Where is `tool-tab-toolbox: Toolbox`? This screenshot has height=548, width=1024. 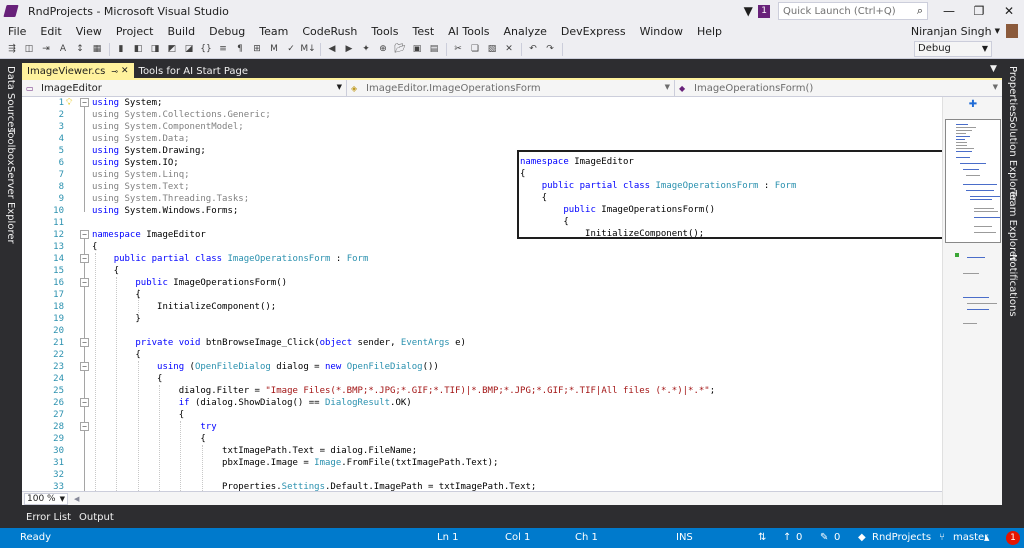
tool-tab-toolbox: Toolbox is located at coordinates (10, 147).